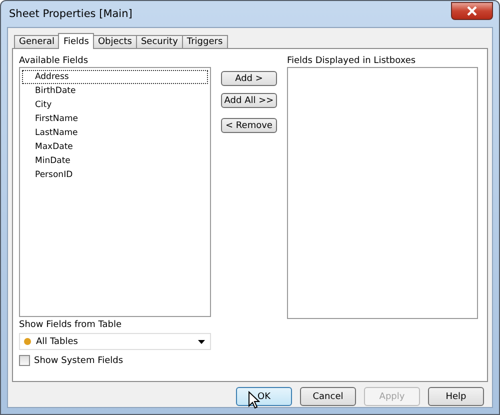 The width and height of the screenshot is (500, 415). Describe the element at coordinates (115, 77) in the screenshot. I see `list-item: Address` at that location.